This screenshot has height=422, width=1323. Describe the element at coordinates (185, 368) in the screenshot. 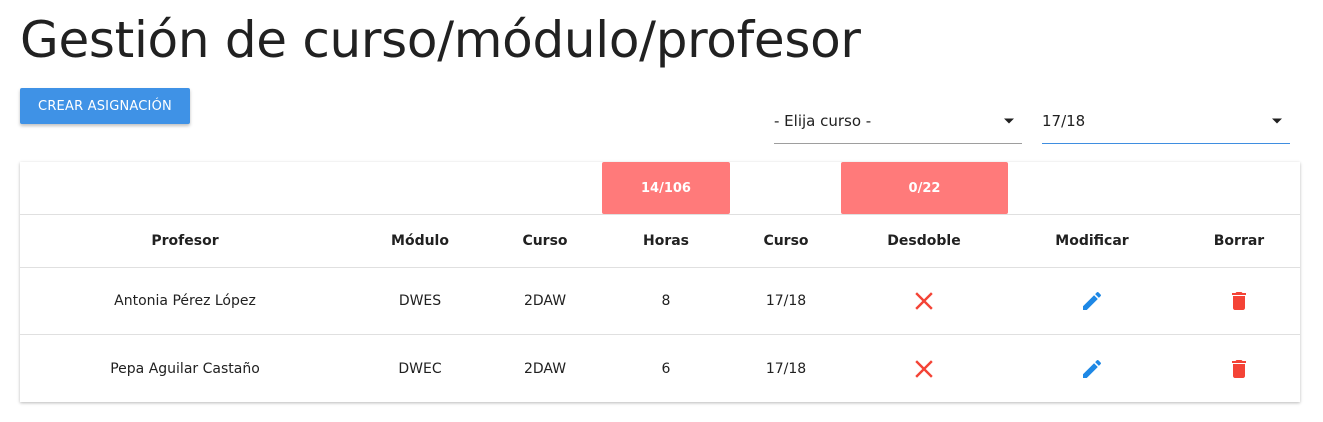

I see `cell-profesor: Pepa Aguilar Castaño` at that location.